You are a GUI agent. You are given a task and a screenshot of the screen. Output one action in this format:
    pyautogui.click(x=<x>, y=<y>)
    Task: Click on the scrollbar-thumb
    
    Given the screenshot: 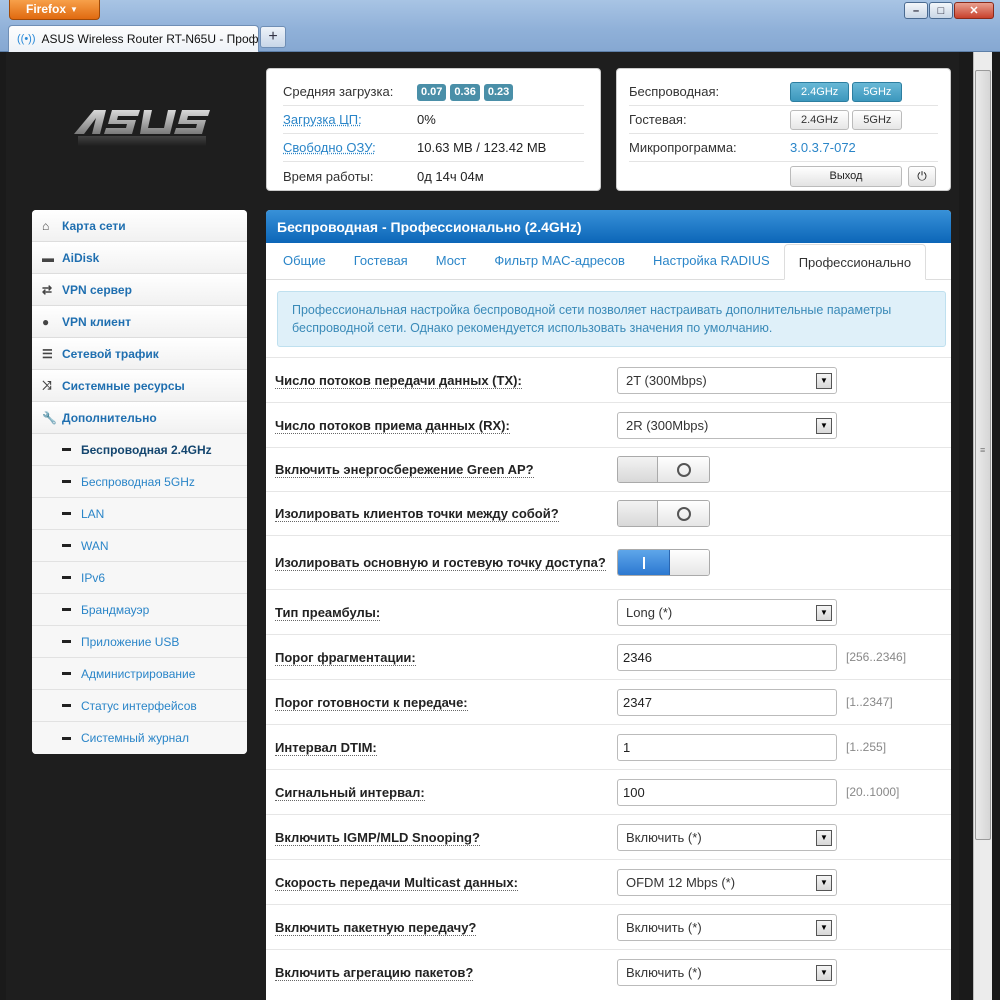 What is the action you would take?
    pyautogui.click(x=983, y=455)
    